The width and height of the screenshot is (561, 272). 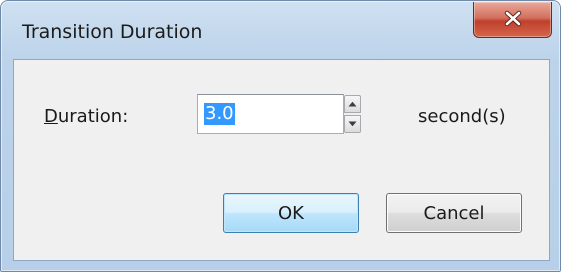 I want to click on duration-value: 3.0, so click(x=219, y=114).